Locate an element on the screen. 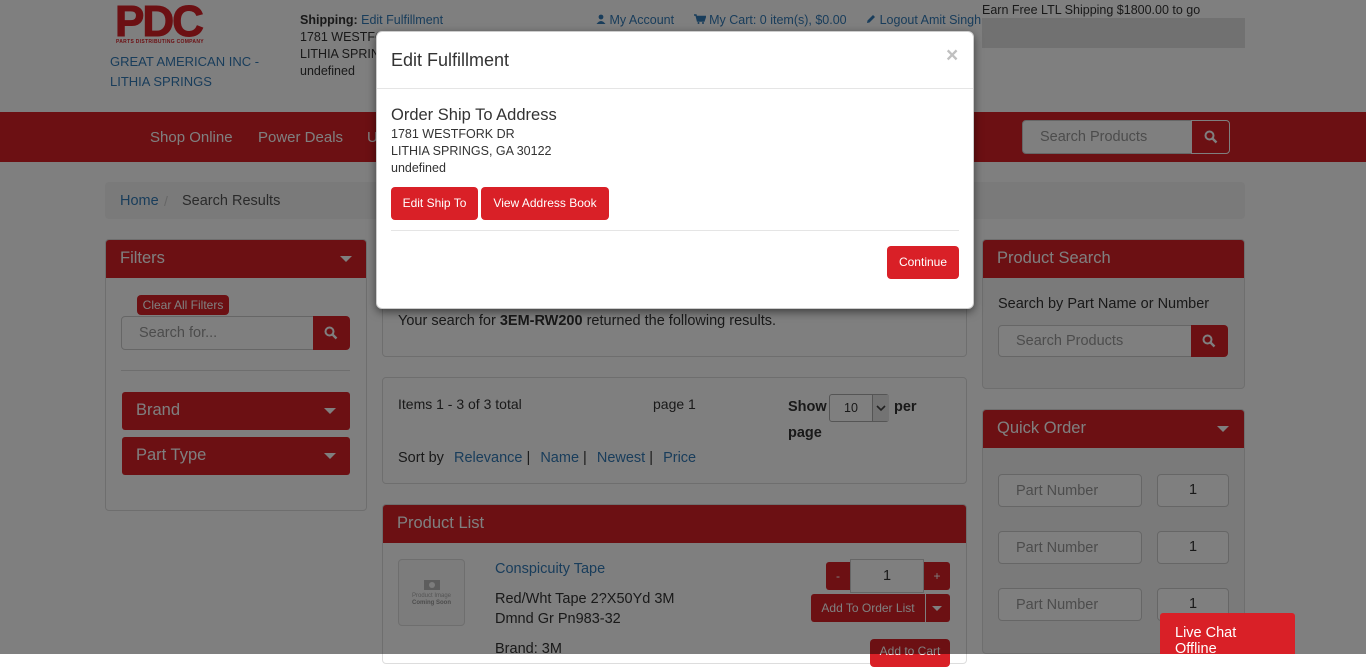  modal-title: Edit Fulfillment is located at coordinates (450, 60).